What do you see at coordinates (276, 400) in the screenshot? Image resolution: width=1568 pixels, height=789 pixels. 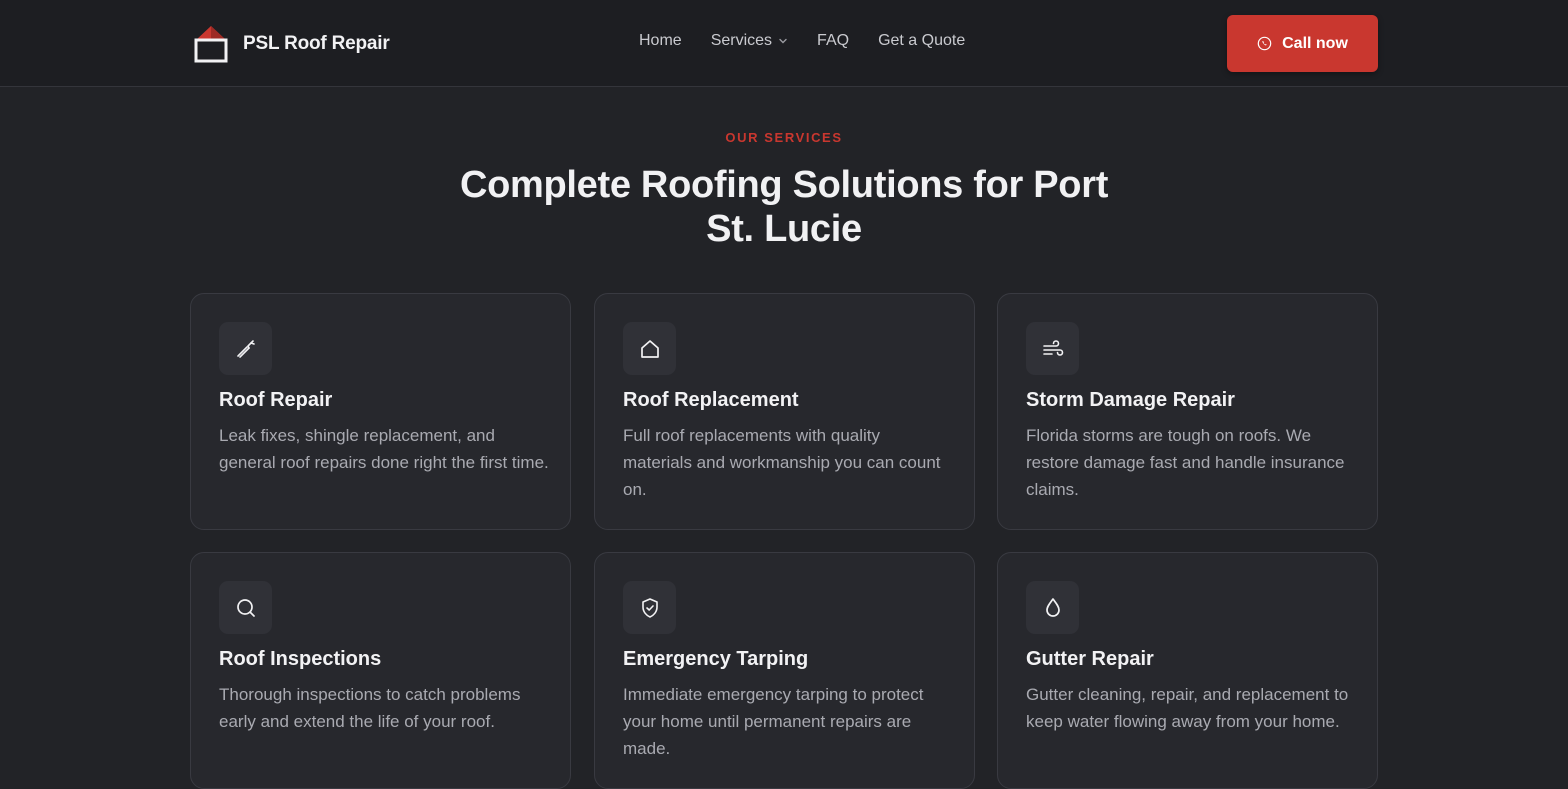 I see `service-title: Roof Repair` at bounding box center [276, 400].